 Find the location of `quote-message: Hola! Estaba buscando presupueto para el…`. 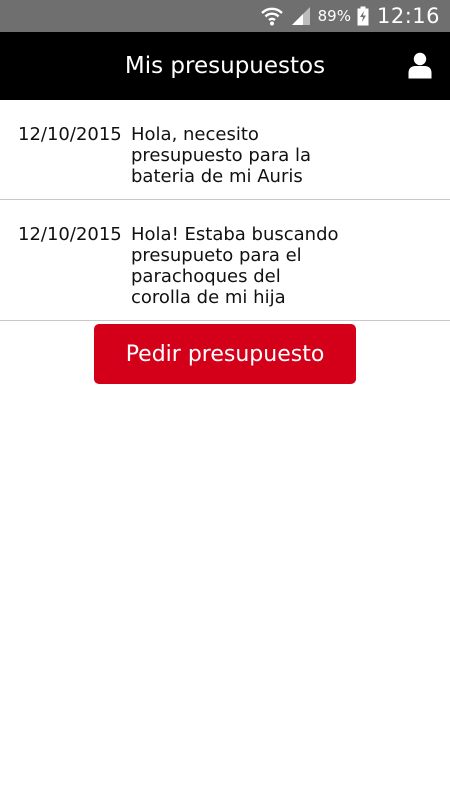

quote-message: Hola! Estaba buscando presupueto para el… is located at coordinates (235, 266).